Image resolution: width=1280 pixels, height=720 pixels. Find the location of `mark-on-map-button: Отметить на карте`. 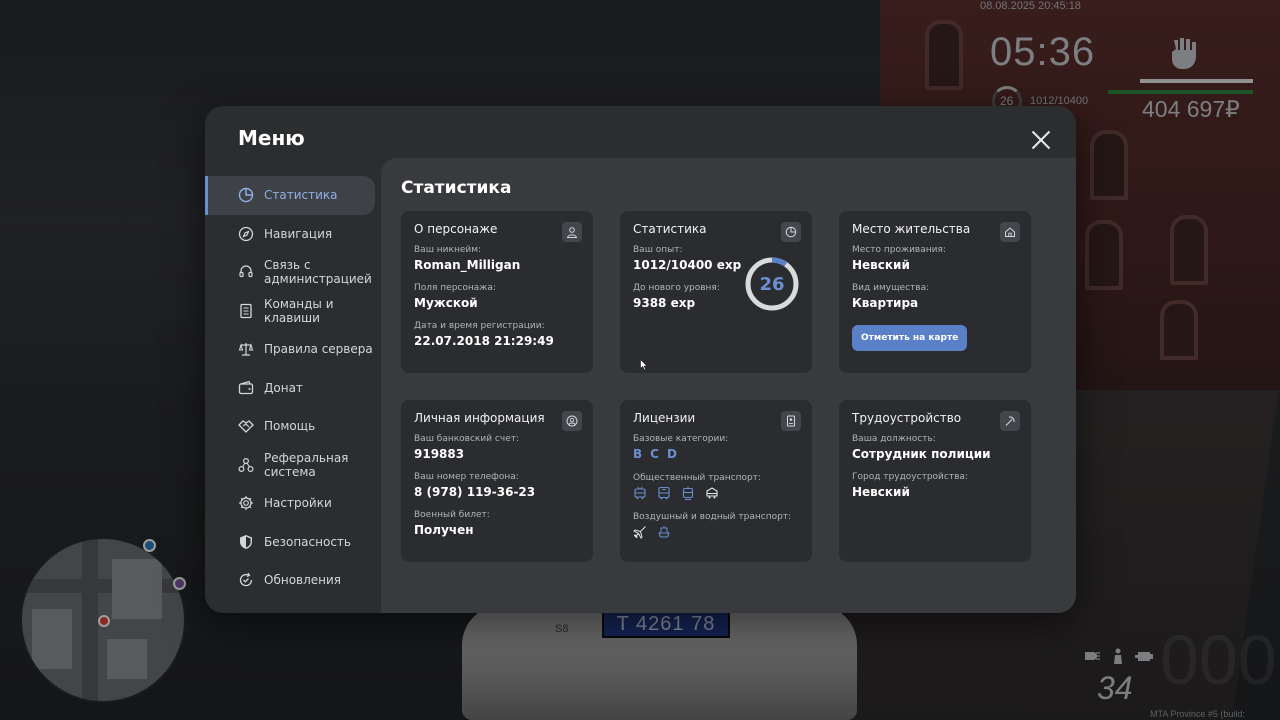

mark-on-map-button: Отметить на карте is located at coordinates (910, 338).